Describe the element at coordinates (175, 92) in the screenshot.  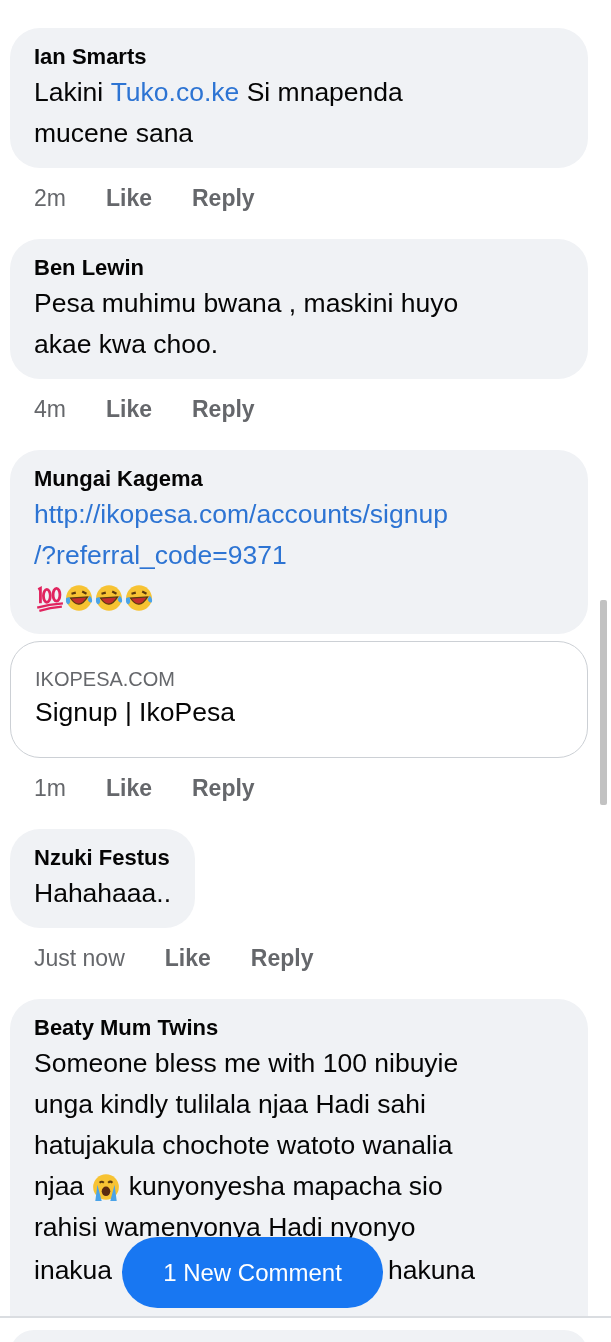
I see `link: Tuko.co.ke` at that location.